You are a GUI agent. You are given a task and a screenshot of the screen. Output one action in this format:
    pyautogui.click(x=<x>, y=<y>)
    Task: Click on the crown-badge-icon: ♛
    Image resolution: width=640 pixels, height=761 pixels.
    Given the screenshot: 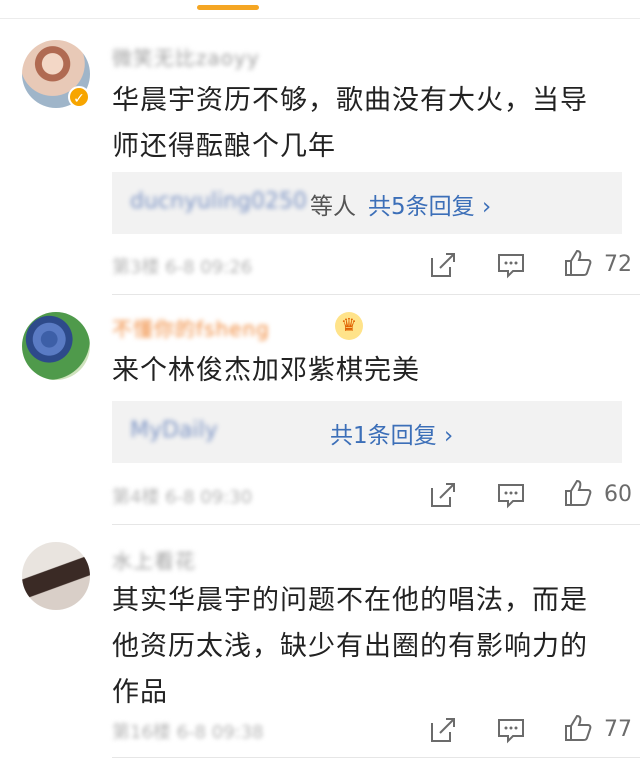 What is the action you would take?
    pyautogui.click(x=349, y=326)
    